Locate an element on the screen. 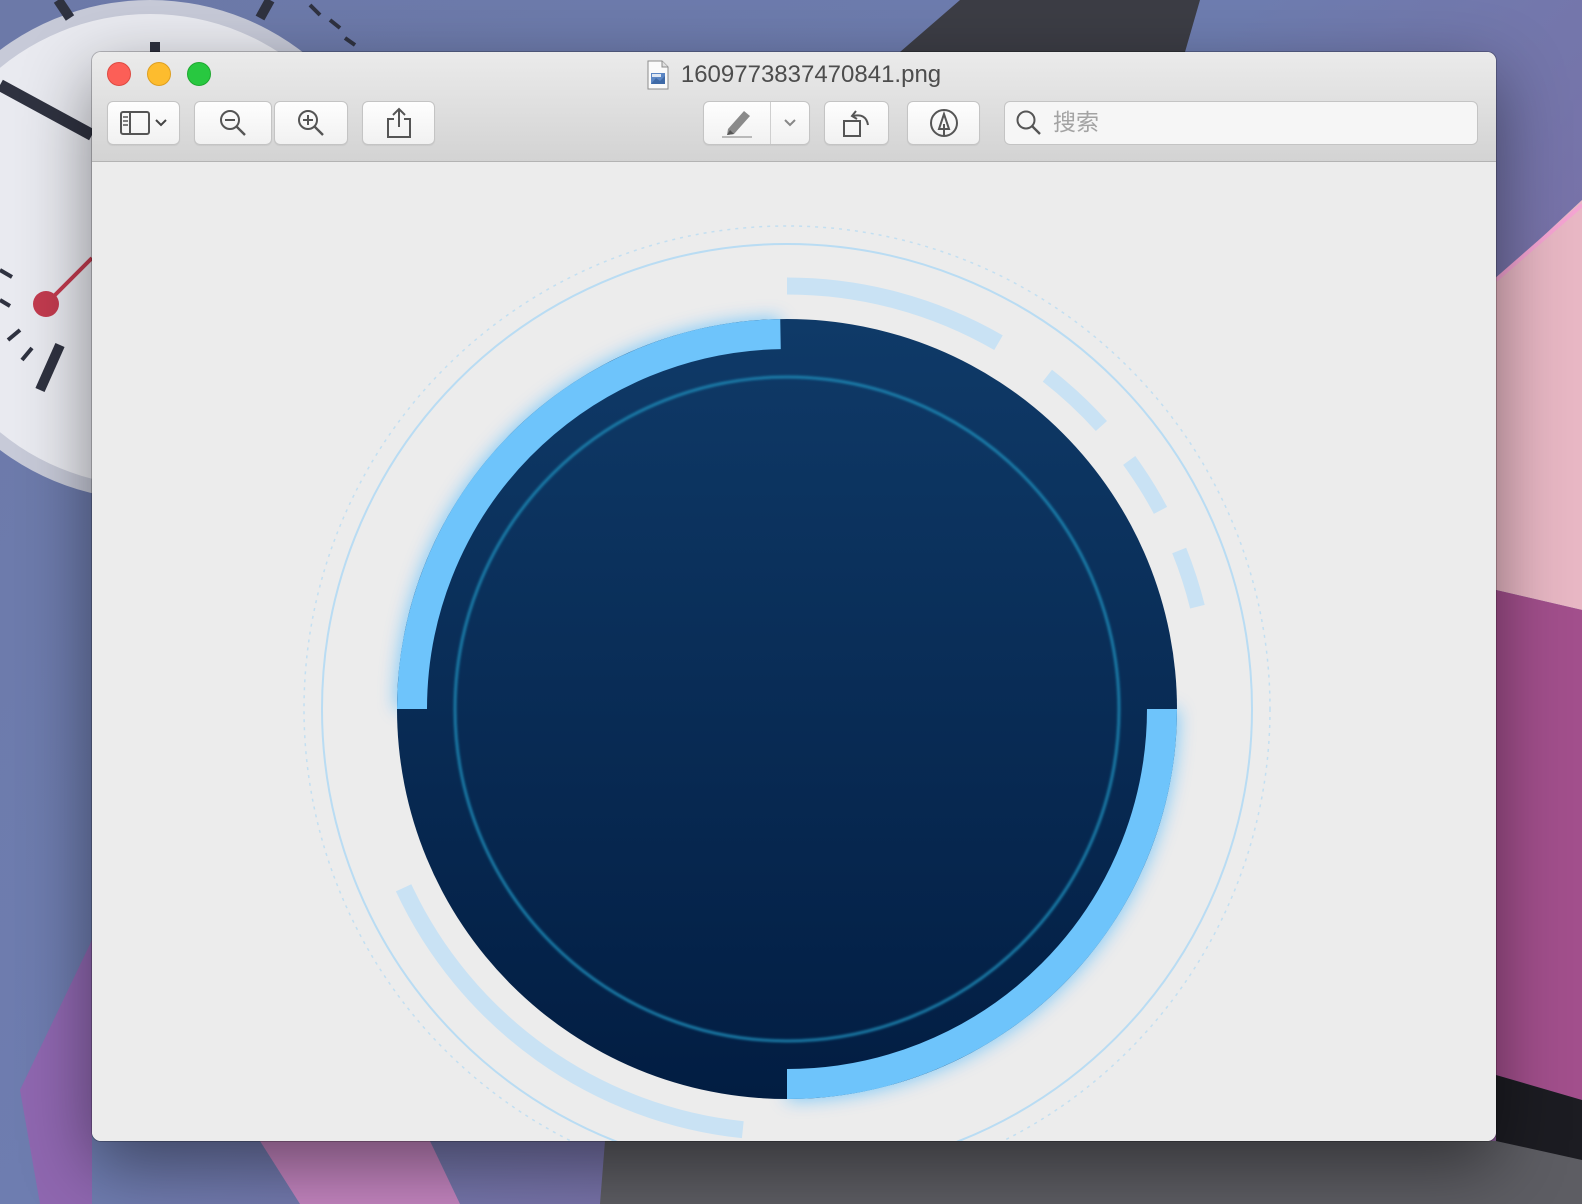 The image size is (1582, 1204). rotate-left-icon is located at coordinates (855, 123).